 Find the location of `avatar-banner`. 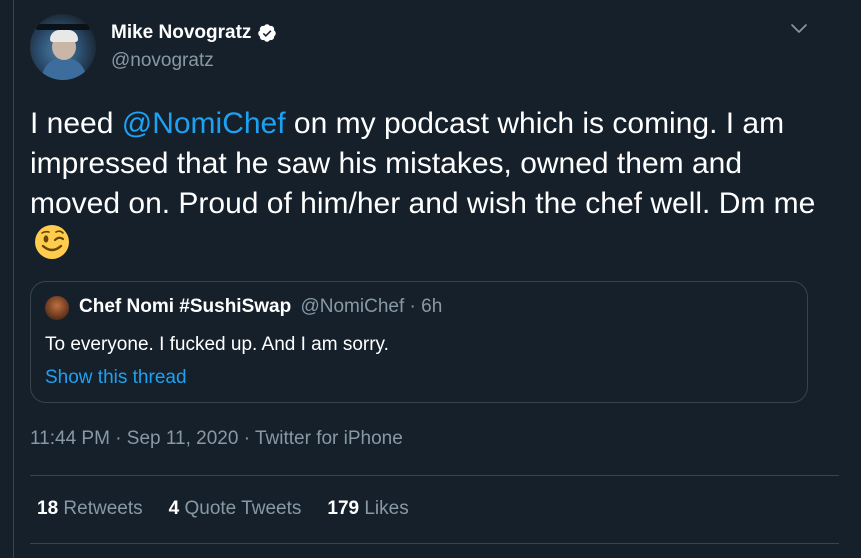

avatar-banner is located at coordinates (63, 27).